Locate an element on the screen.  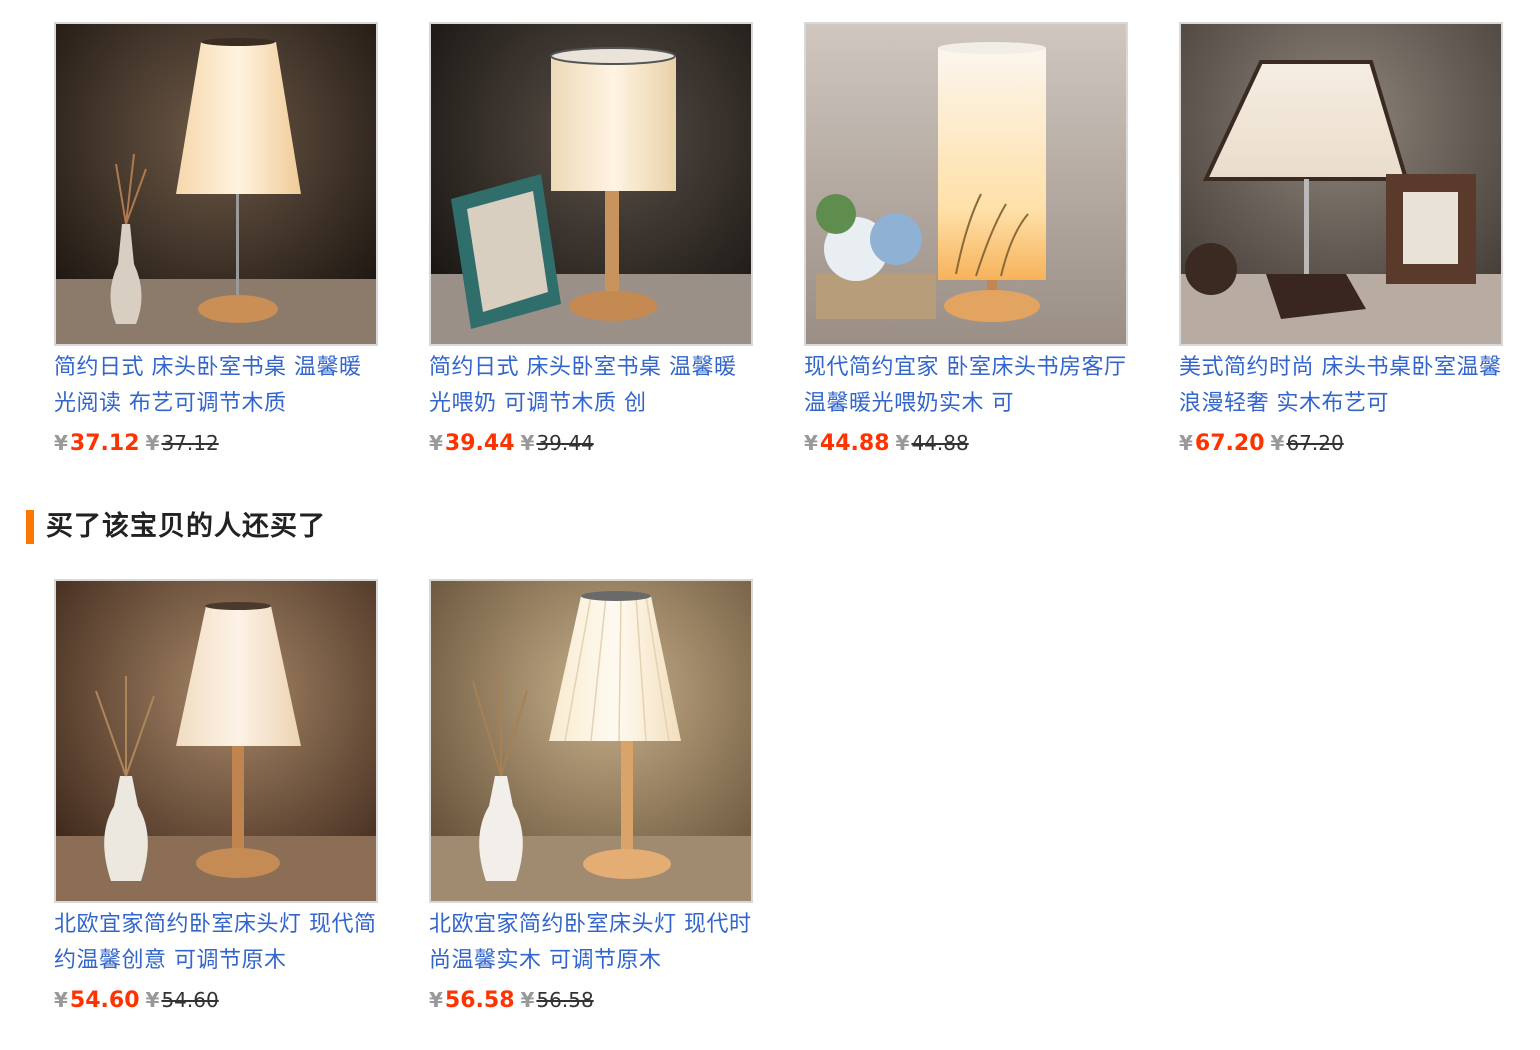
product-image-lamp-cone-shade is located at coordinates (216, 184).